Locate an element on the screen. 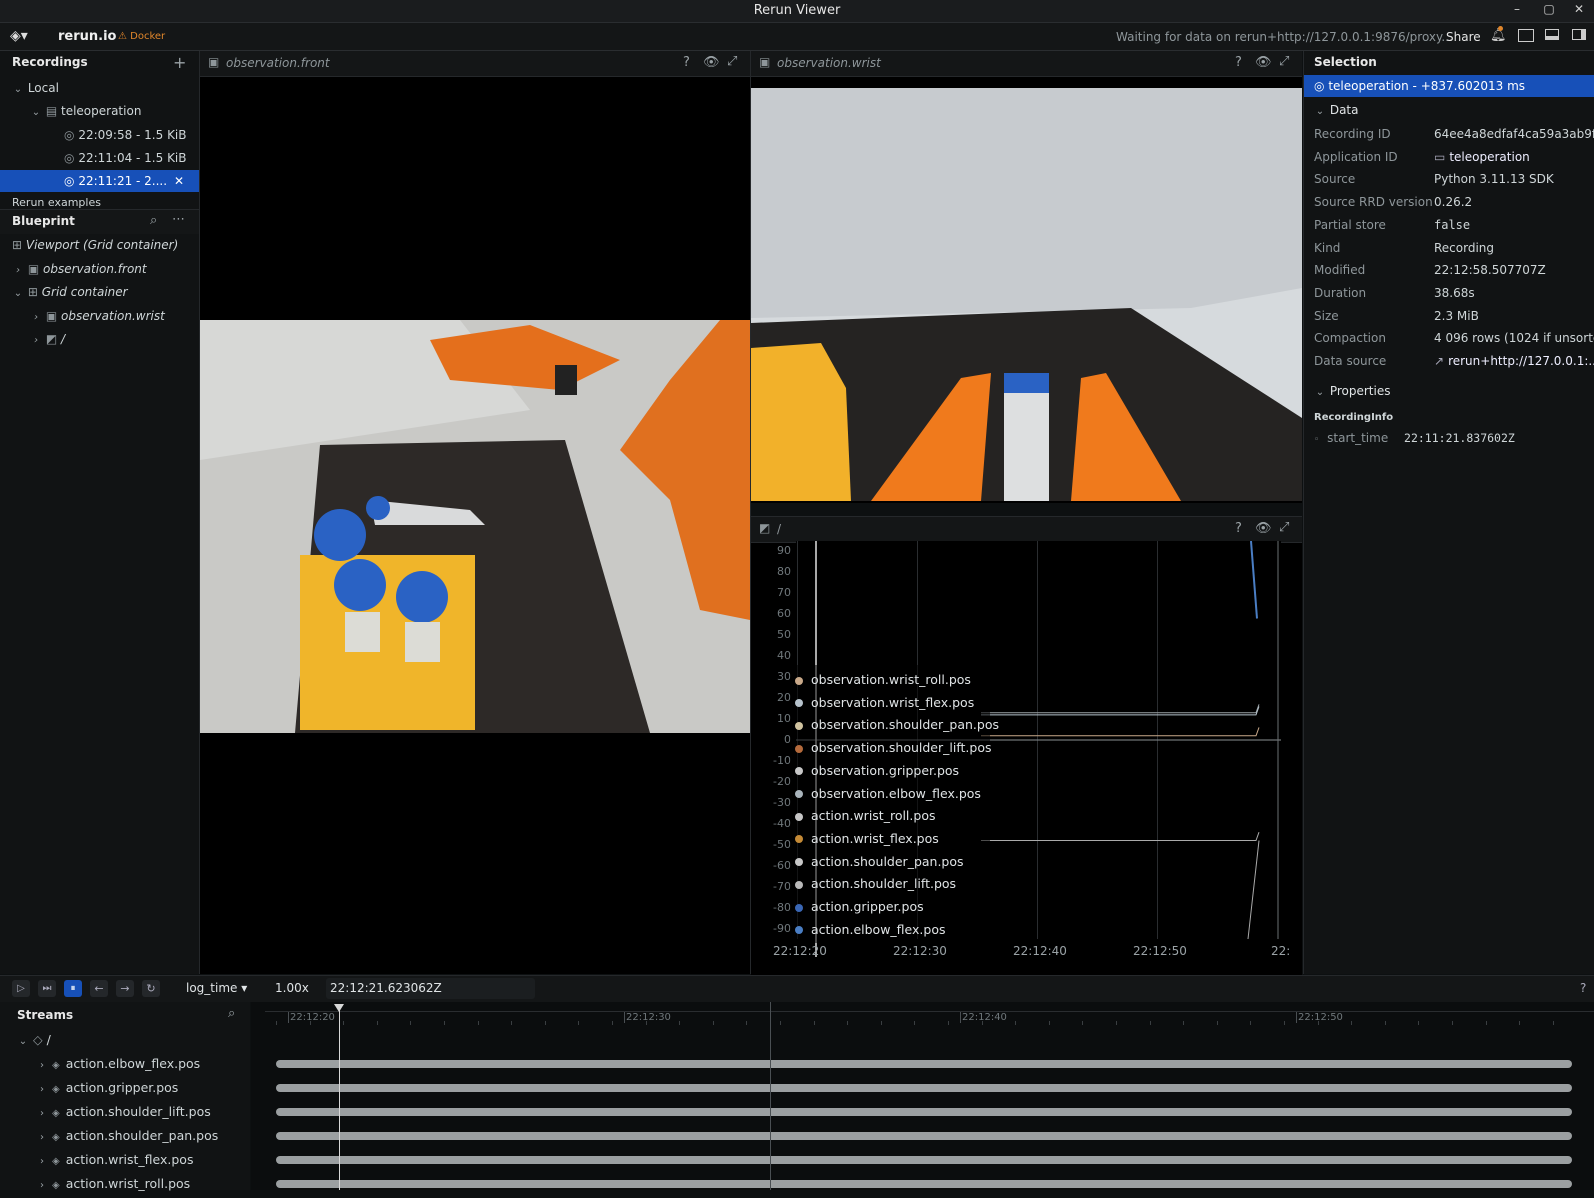  close-recording-icon: ✕ is located at coordinates (179, 181).